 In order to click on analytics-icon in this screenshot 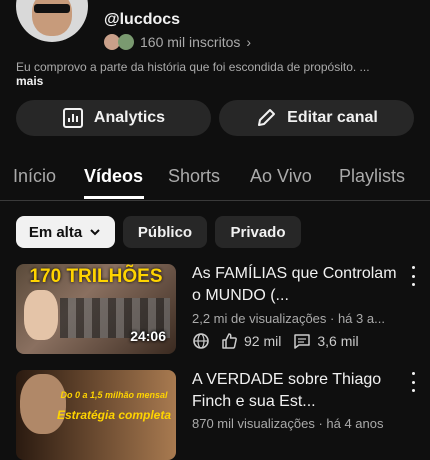, I will do `click(72, 118)`.